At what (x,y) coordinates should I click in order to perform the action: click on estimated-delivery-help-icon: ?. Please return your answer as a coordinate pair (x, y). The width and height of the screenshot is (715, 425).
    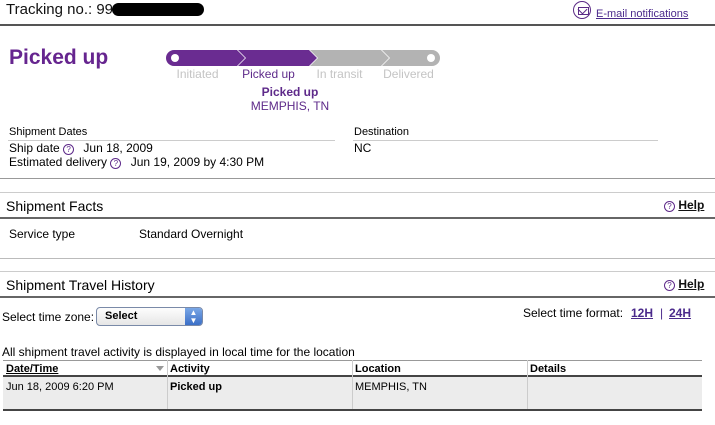
    Looking at the image, I should click on (116, 163).